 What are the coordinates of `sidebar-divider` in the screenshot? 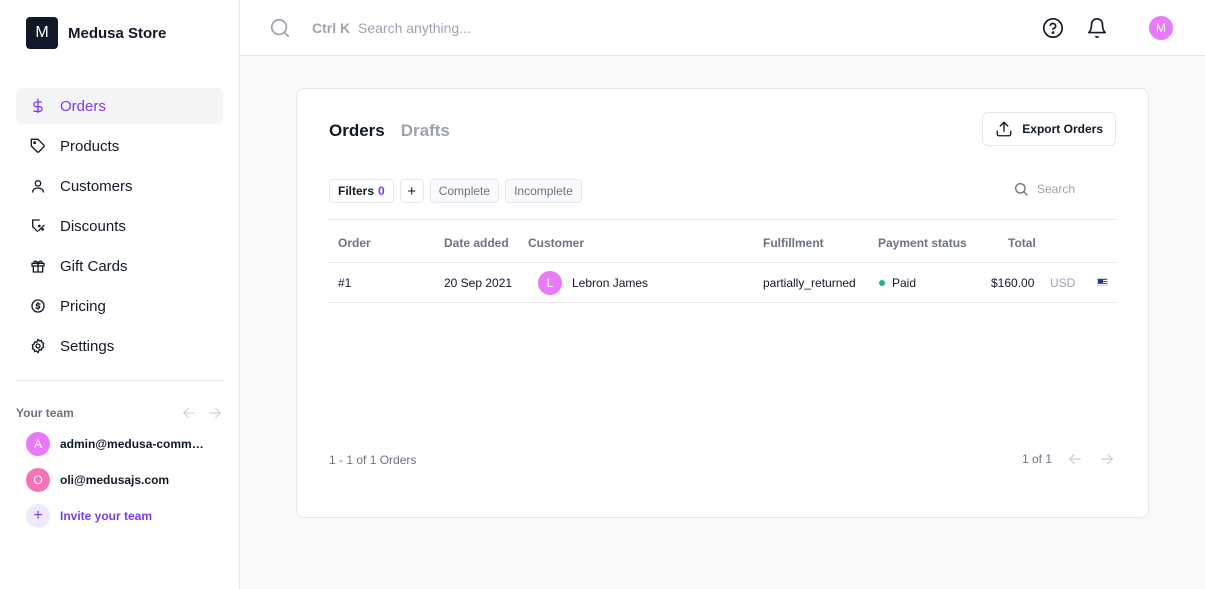 It's located at (119, 380).